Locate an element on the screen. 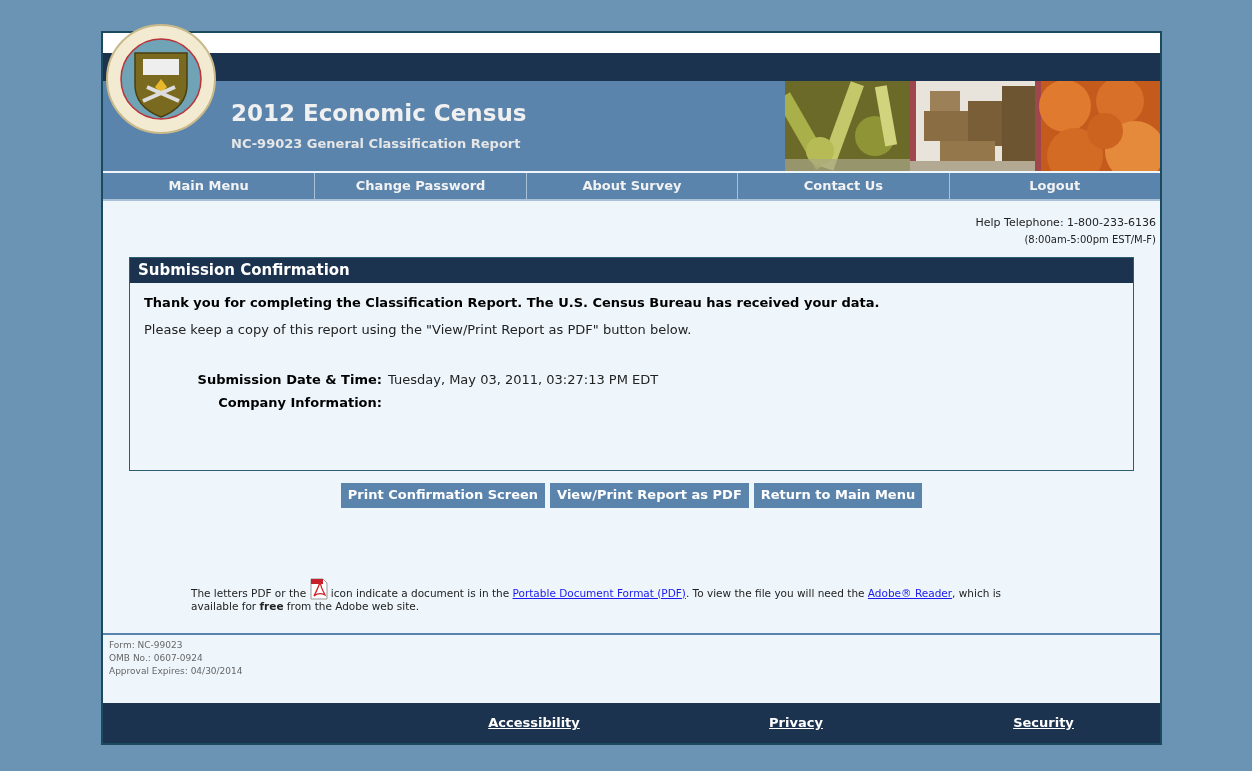  link: Adobe® Reader is located at coordinates (910, 592).